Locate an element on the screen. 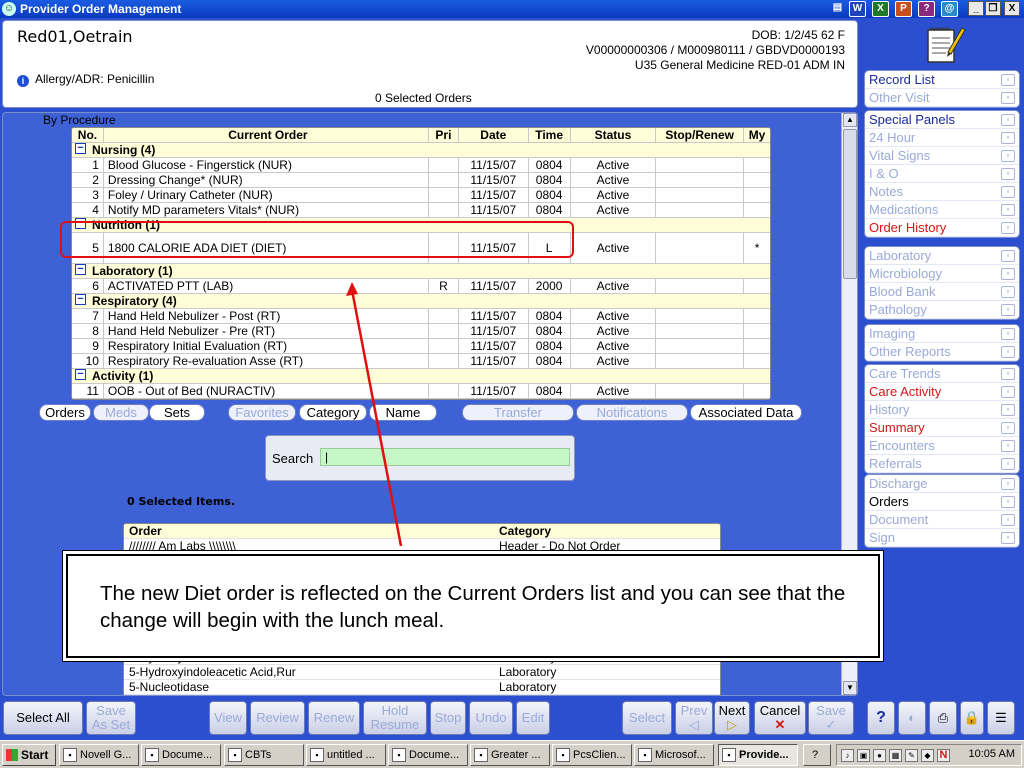 This screenshot has width=1024, height=768. pen-icon: ✎ is located at coordinates (911, 755).